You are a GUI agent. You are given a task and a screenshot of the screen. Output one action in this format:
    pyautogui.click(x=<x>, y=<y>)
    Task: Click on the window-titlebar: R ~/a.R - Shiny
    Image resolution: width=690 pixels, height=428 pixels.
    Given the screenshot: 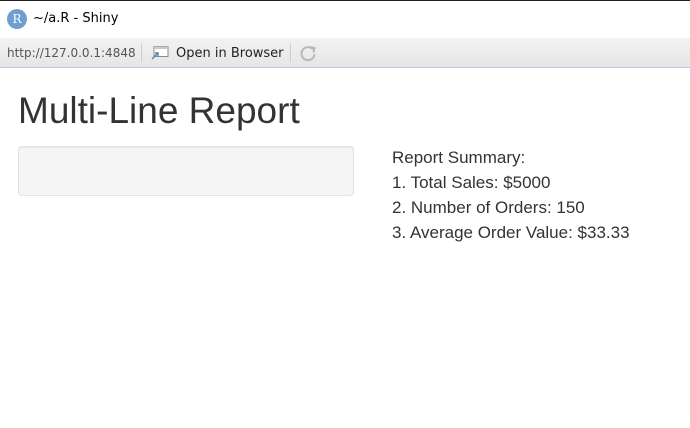 What is the action you would take?
    pyautogui.click(x=345, y=19)
    